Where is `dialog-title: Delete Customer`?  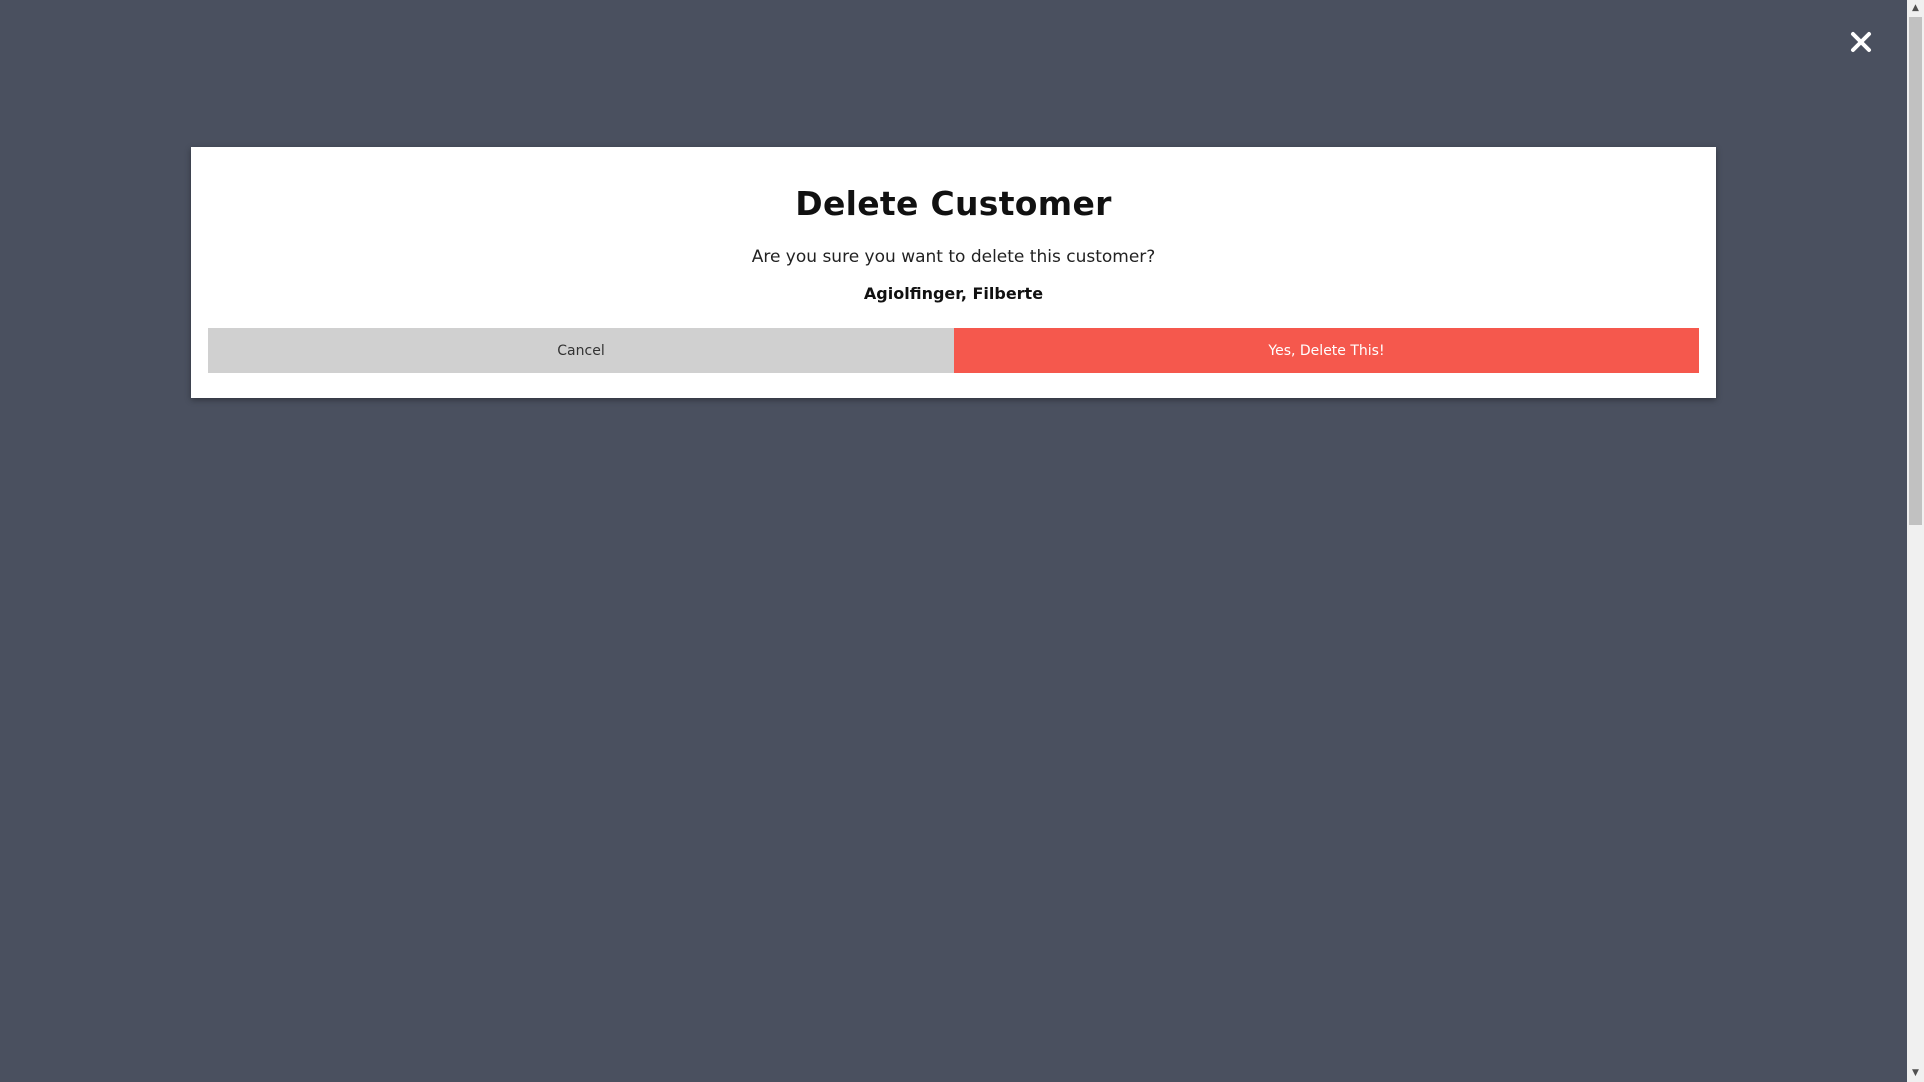
dialog-title: Delete Customer is located at coordinates (953, 203).